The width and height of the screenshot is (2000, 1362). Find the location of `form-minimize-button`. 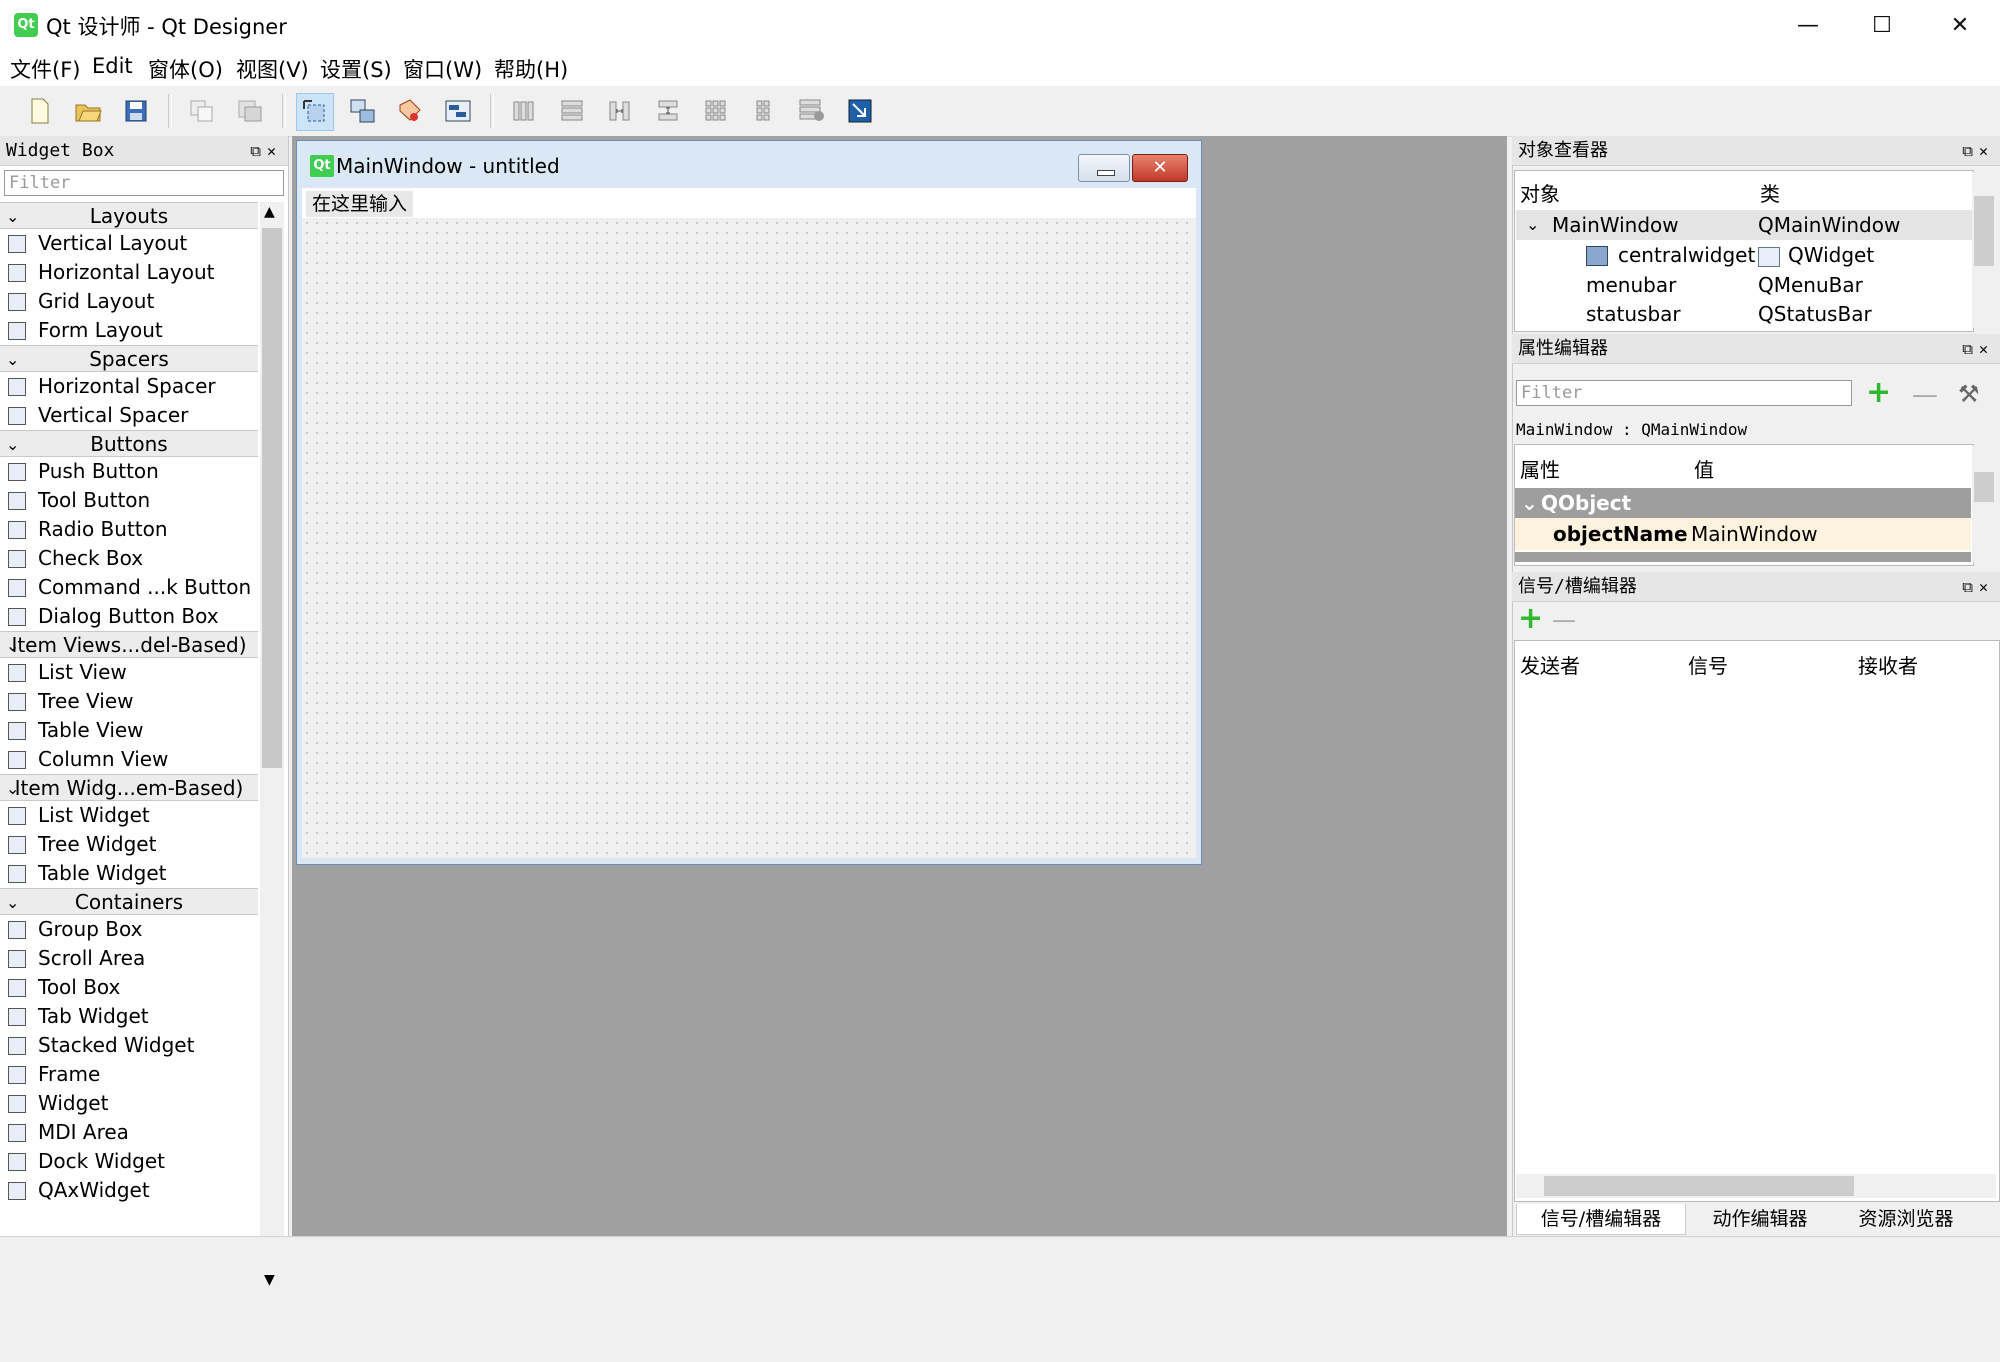

form-minimize-button is located at coordinates (1104, 168).